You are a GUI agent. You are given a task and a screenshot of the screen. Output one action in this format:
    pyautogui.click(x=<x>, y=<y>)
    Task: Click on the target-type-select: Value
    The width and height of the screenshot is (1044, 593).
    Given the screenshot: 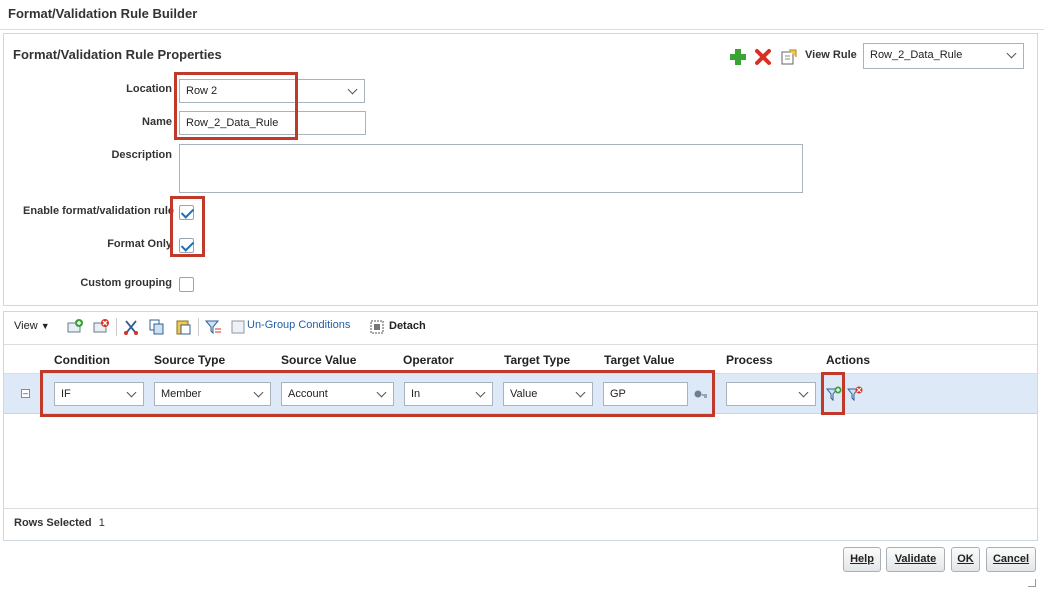 What is the action you would take?
    pyautogui.click(x=548, y=394)
    